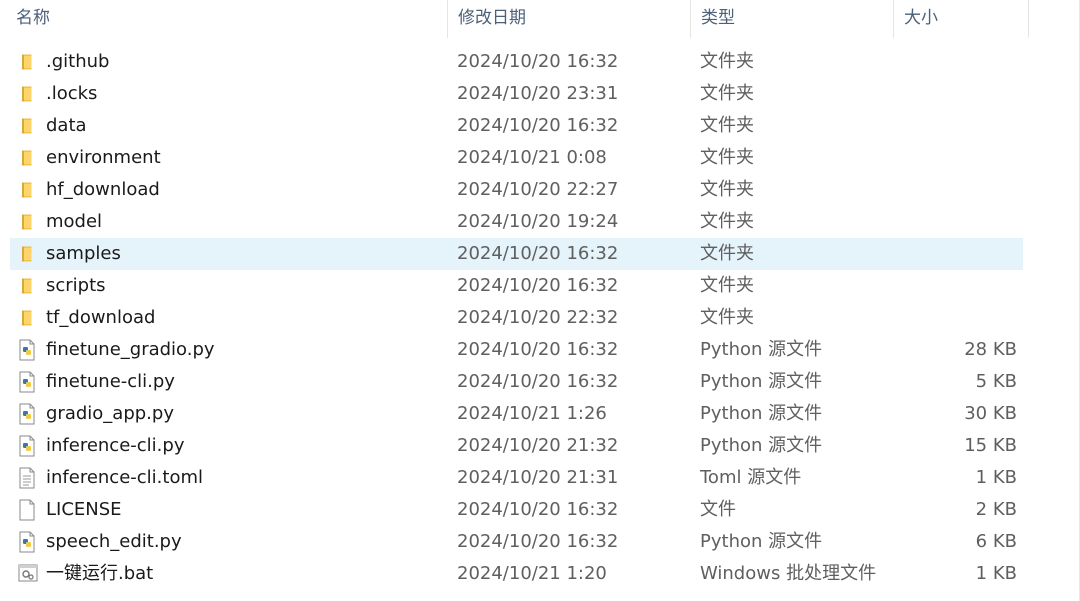  Describe the element at coordinates (990, 413) in the screenshot. I see `file-size: 30 KB` at that location.